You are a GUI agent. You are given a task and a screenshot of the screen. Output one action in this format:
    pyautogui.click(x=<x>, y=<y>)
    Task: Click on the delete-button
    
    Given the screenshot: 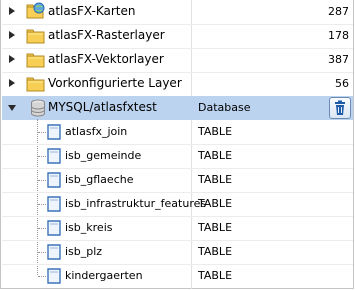 What is the action you would take?
    pyautogui.click(x=340, y=108)
    